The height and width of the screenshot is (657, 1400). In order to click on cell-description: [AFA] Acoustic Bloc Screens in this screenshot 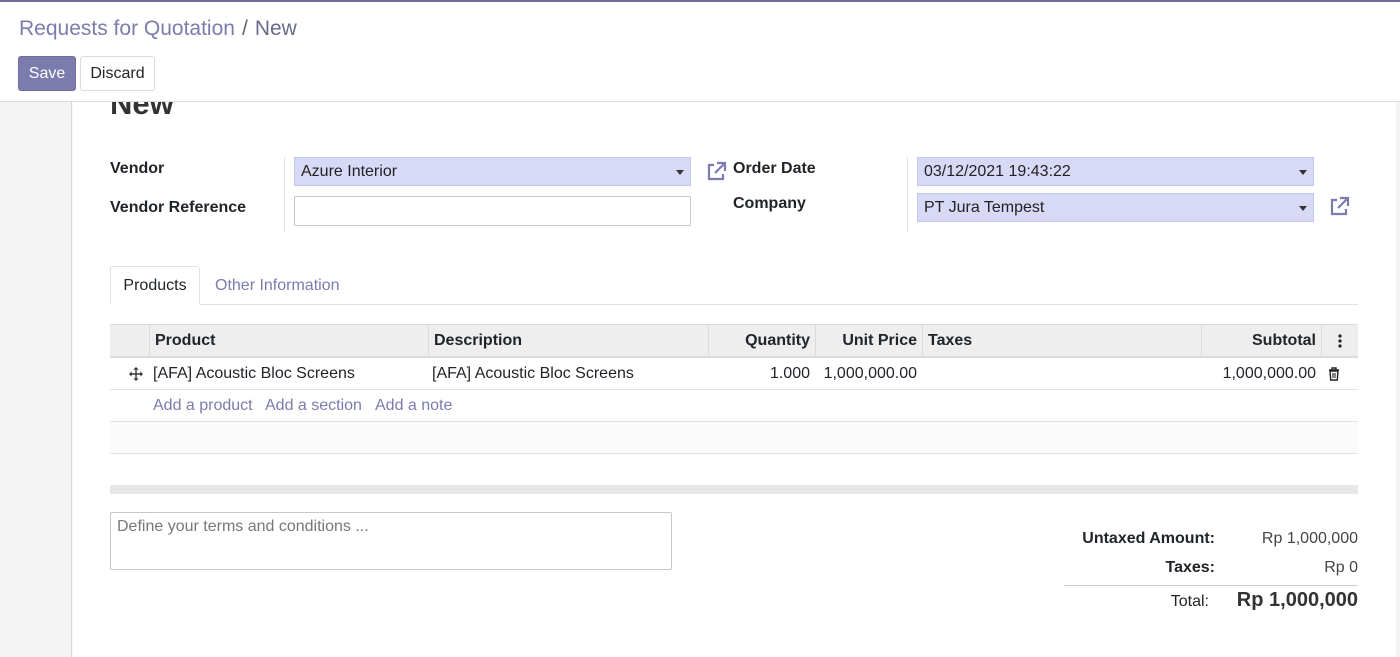, I will do `click(567, 374)`.